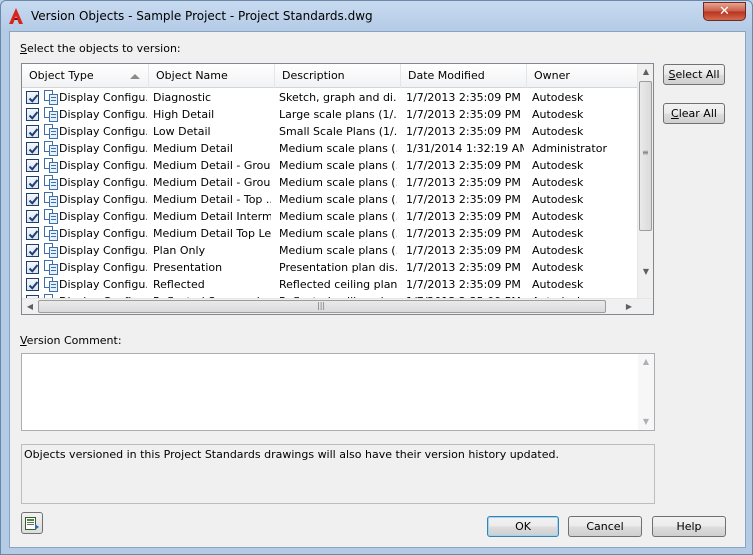 The width and height of the screenshot is (753, 555). What do you see at coordinates (629, 306) in the screenshot?
I see `scroll-right-icon: ▶` at bounding box center [629, 306].